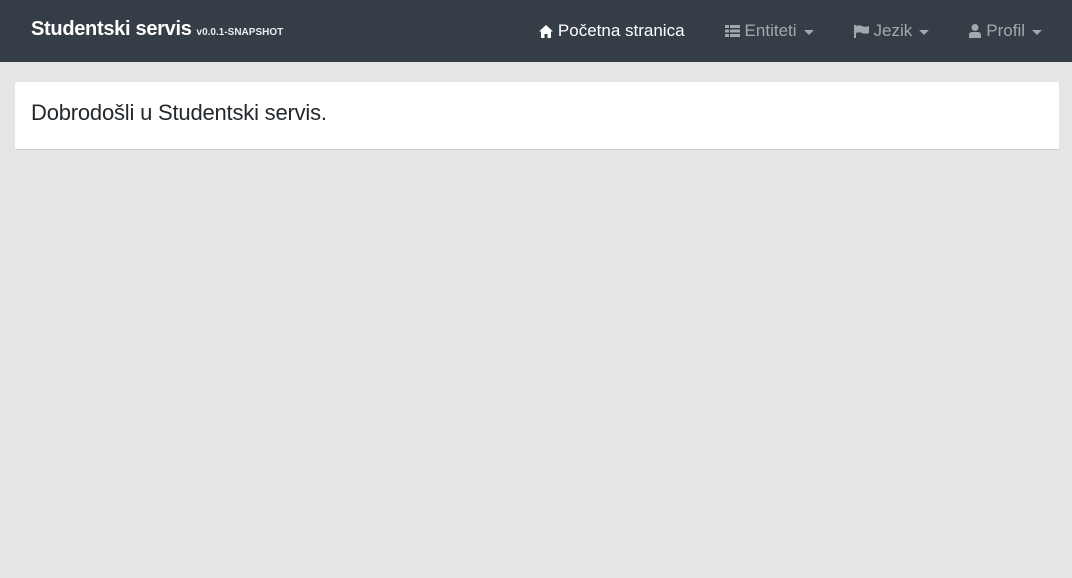 This screenshot has width=1072, height=578. I want to click on nav-menu: Početna stranica Entiteti Jezik Profil, so click(805, 31).